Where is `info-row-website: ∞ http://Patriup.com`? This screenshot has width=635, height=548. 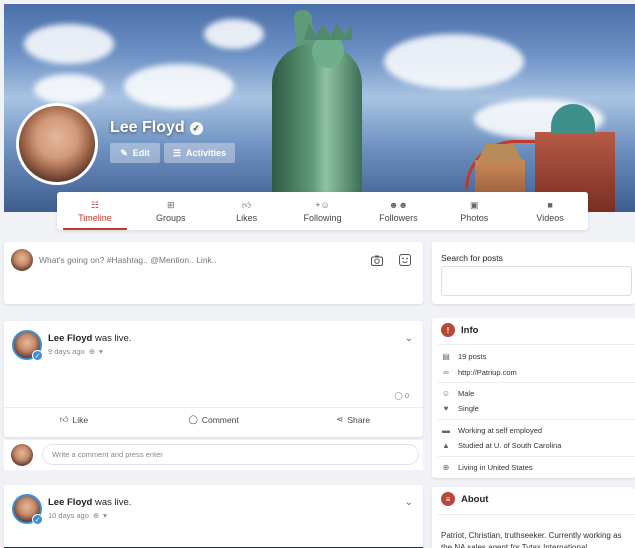
info-row-website: ∞ http://Patriup.com is located at coordinates (479, 372).